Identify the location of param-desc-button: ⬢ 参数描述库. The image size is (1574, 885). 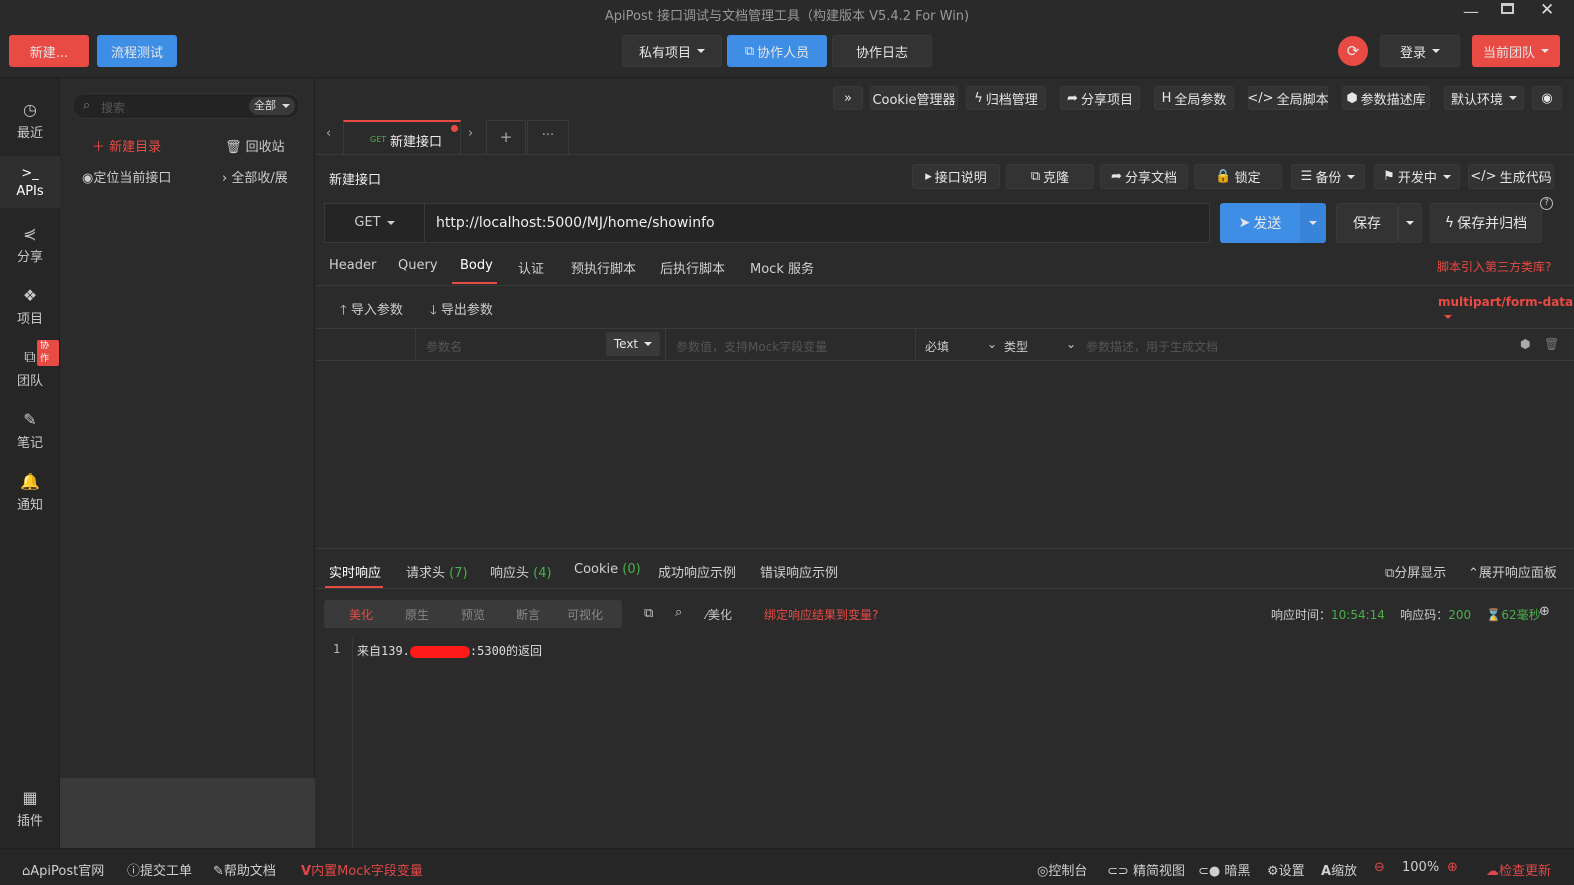
(1386, 98).